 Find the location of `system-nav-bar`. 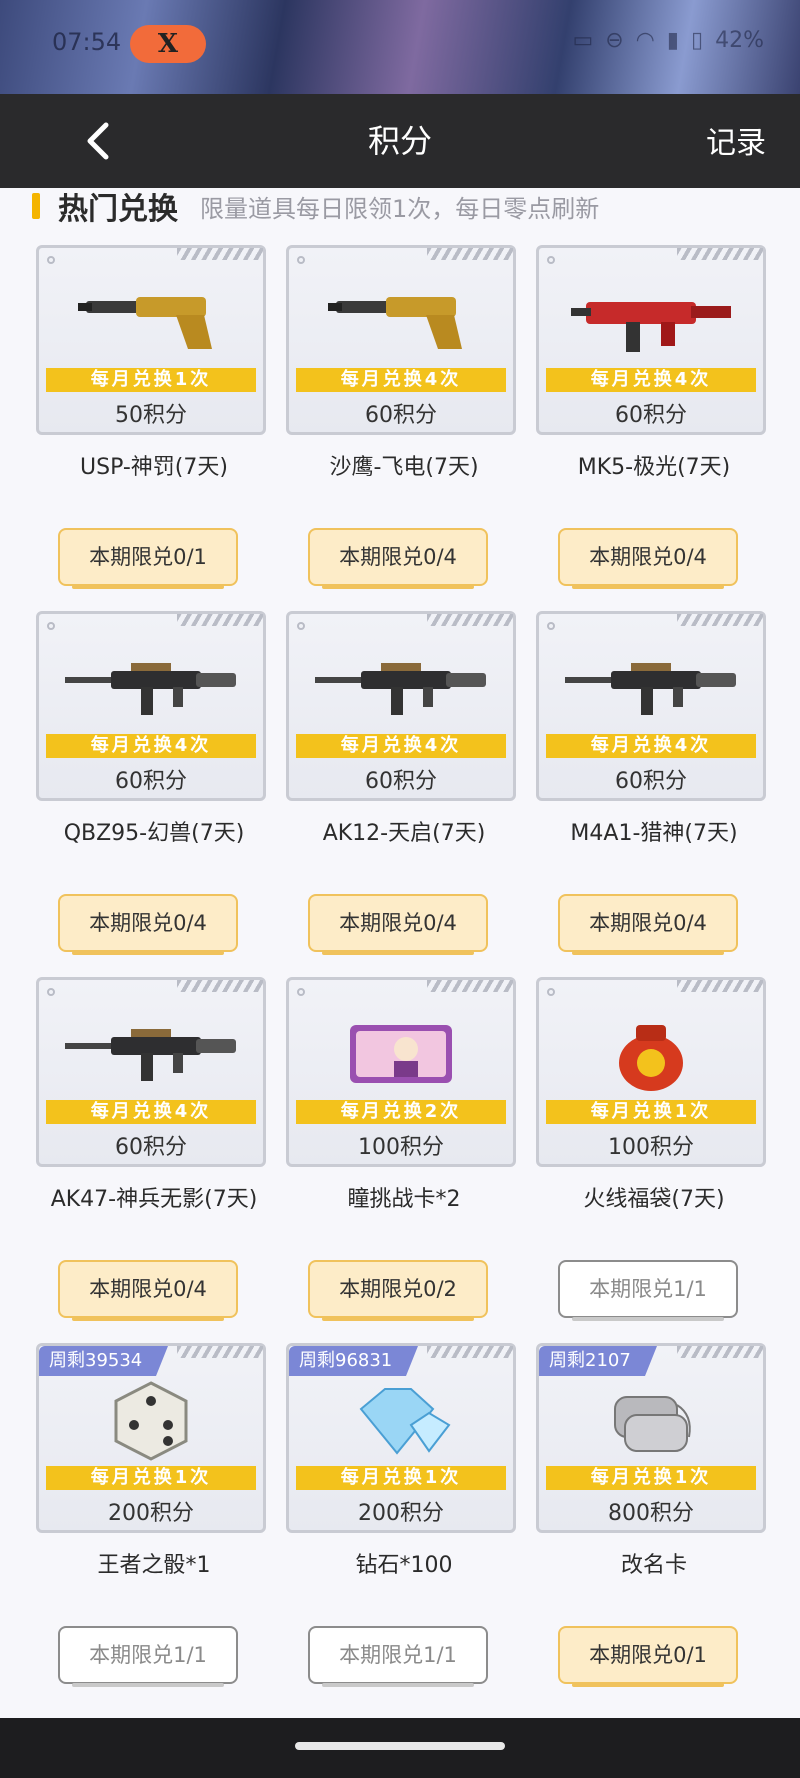

system-nav-bar is located at coordinates (400, 1748).